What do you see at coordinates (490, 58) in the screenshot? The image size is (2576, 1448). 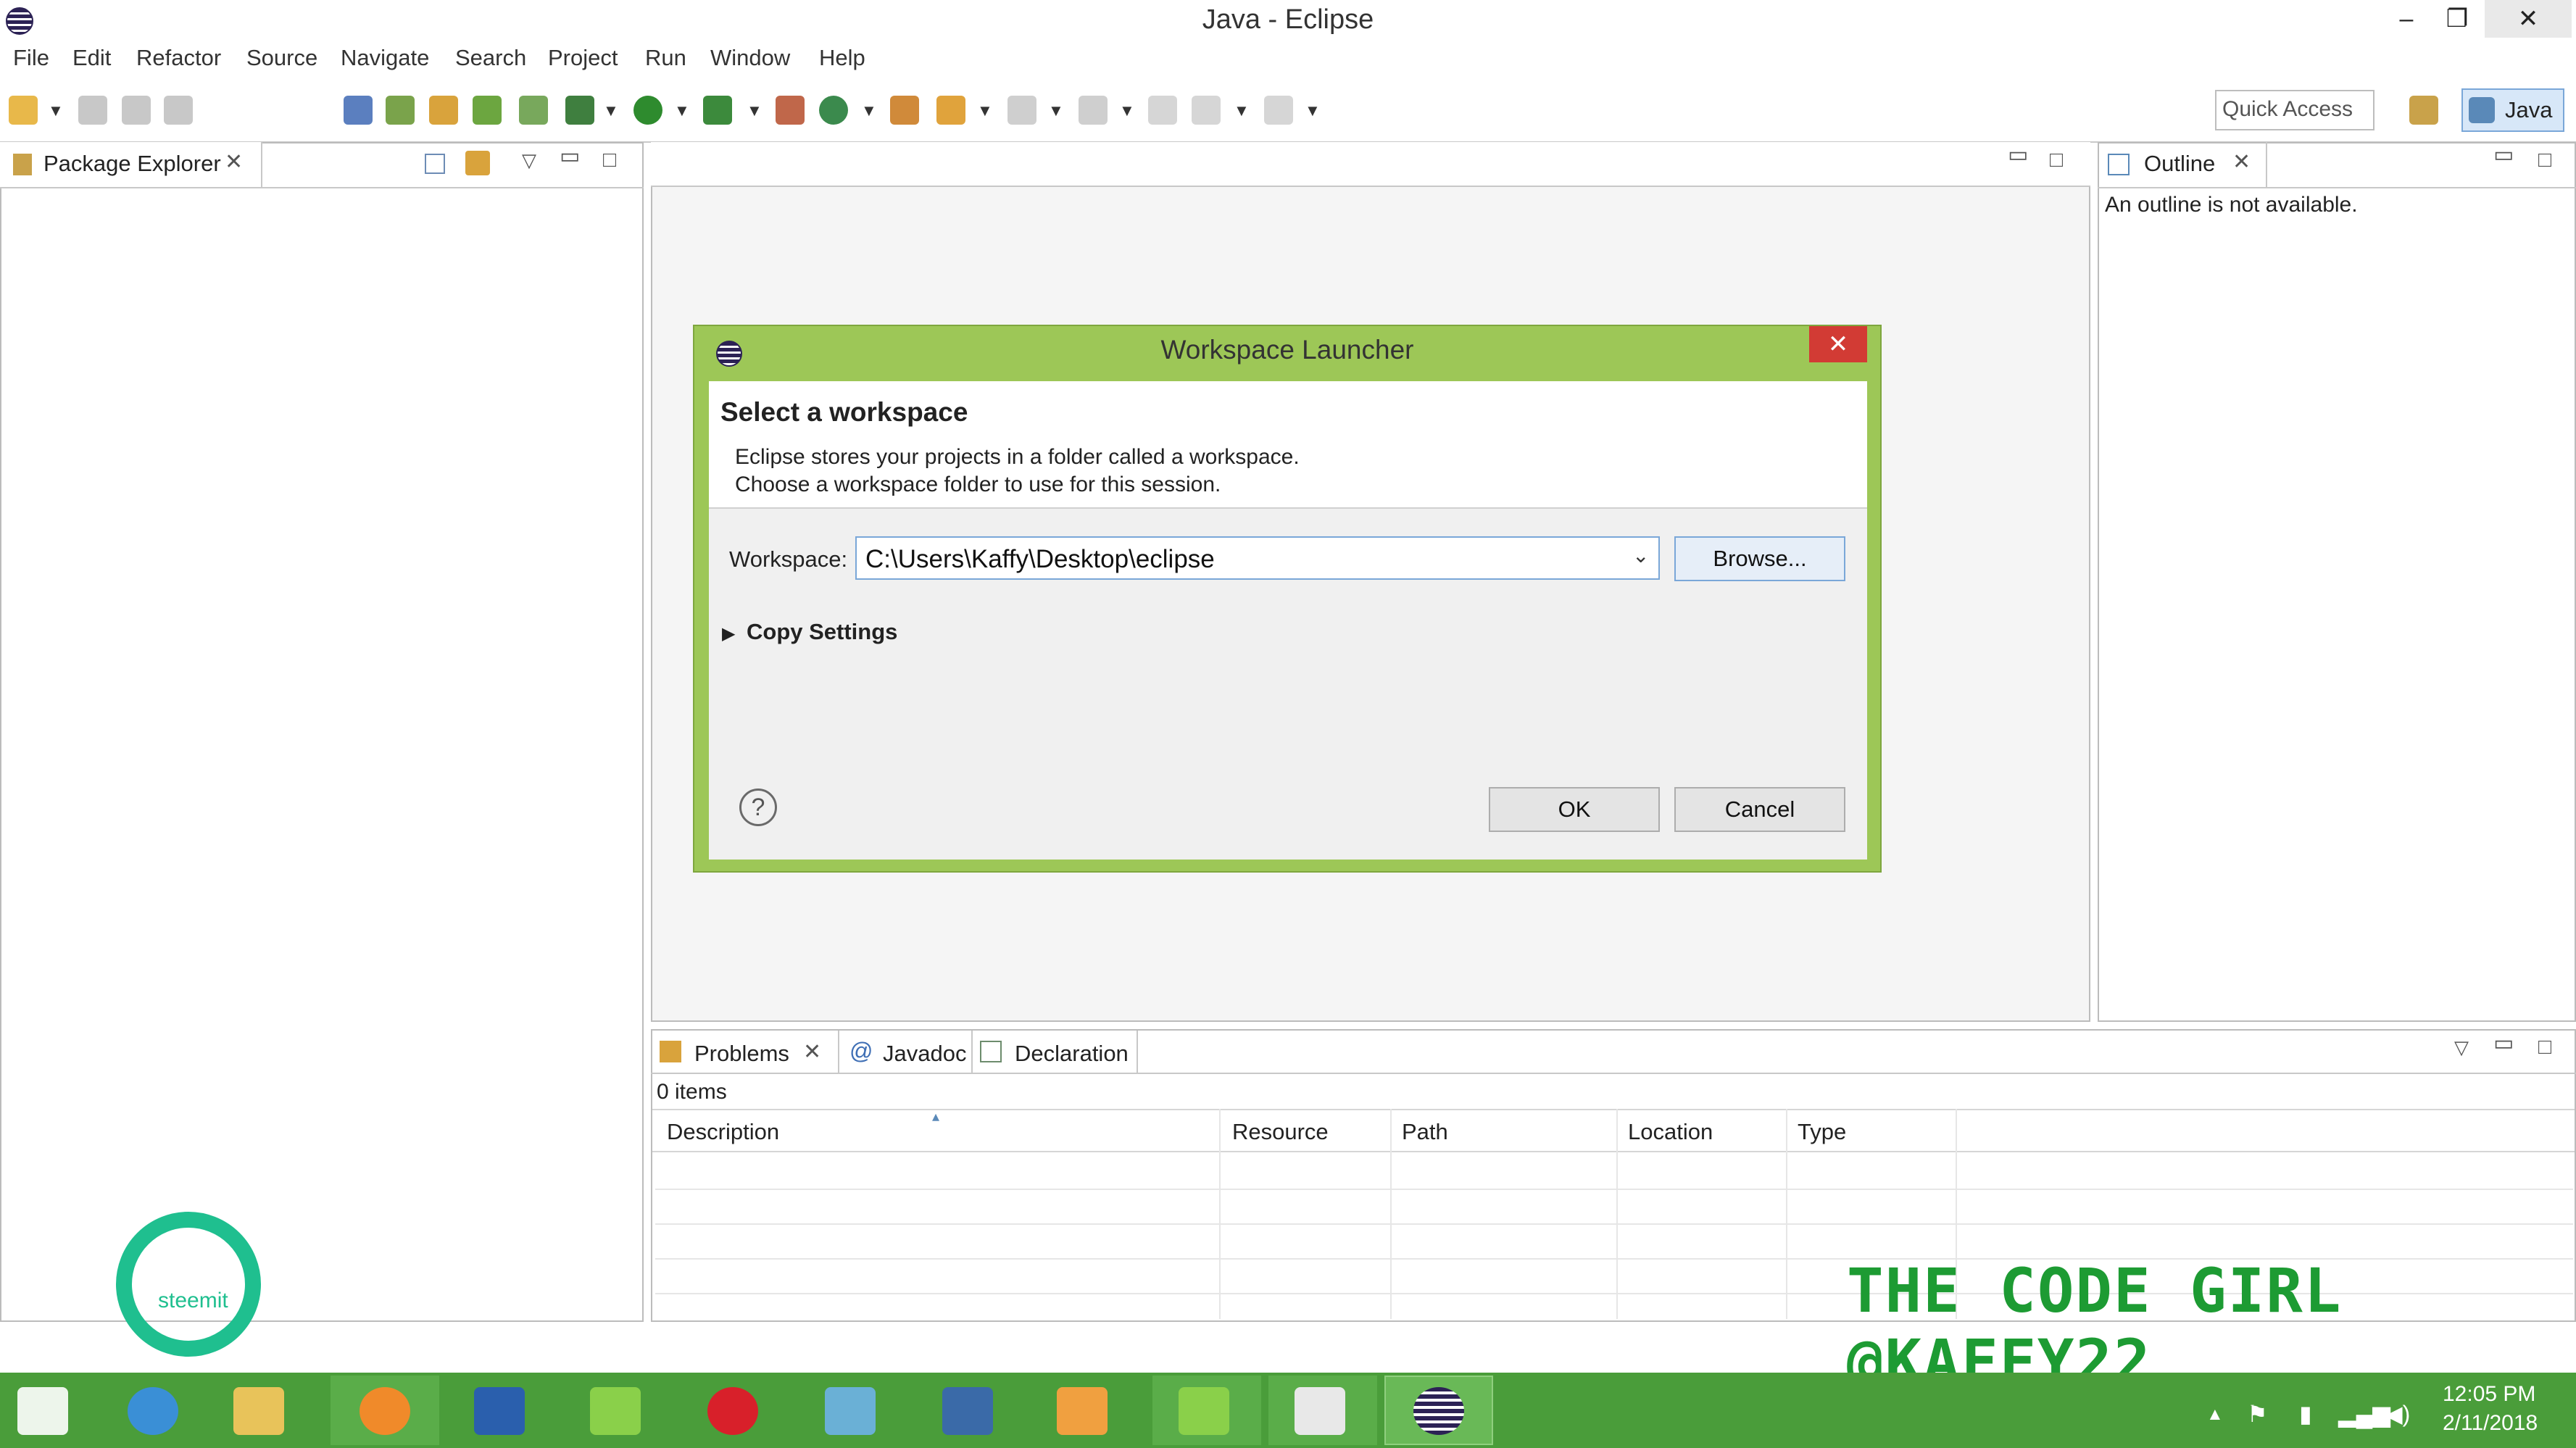 I see `menu-search: Search` at bounding box center [490, 58].